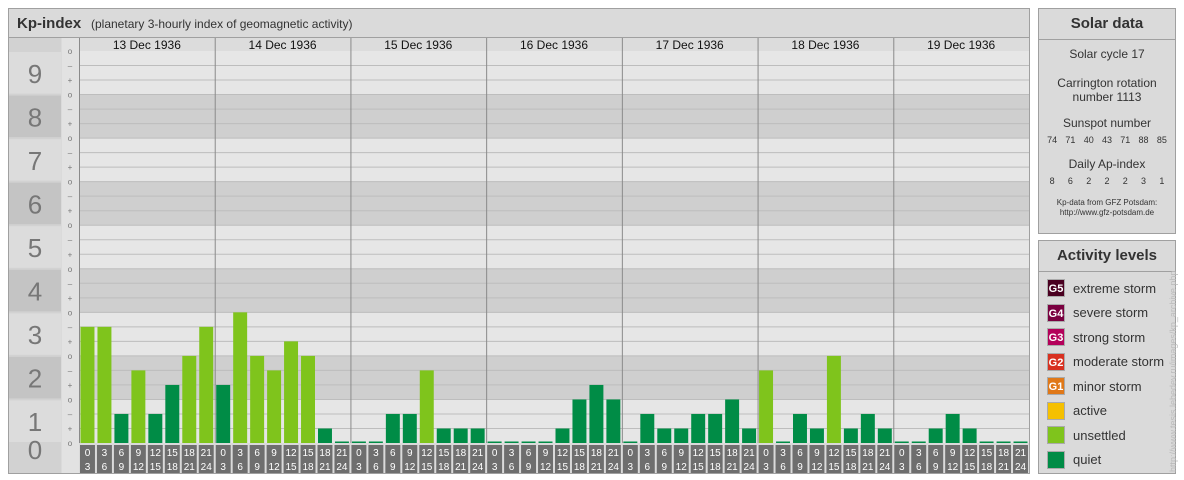 The image size is (1184, 480). Describe the element at coordinates (325, 453) in the screenshot. I see `interval-start-label: 18` at that location.